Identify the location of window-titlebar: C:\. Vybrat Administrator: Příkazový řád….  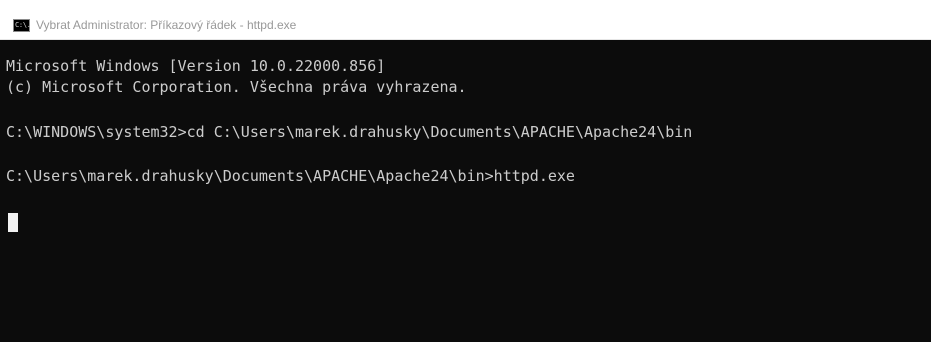
(465, 20).